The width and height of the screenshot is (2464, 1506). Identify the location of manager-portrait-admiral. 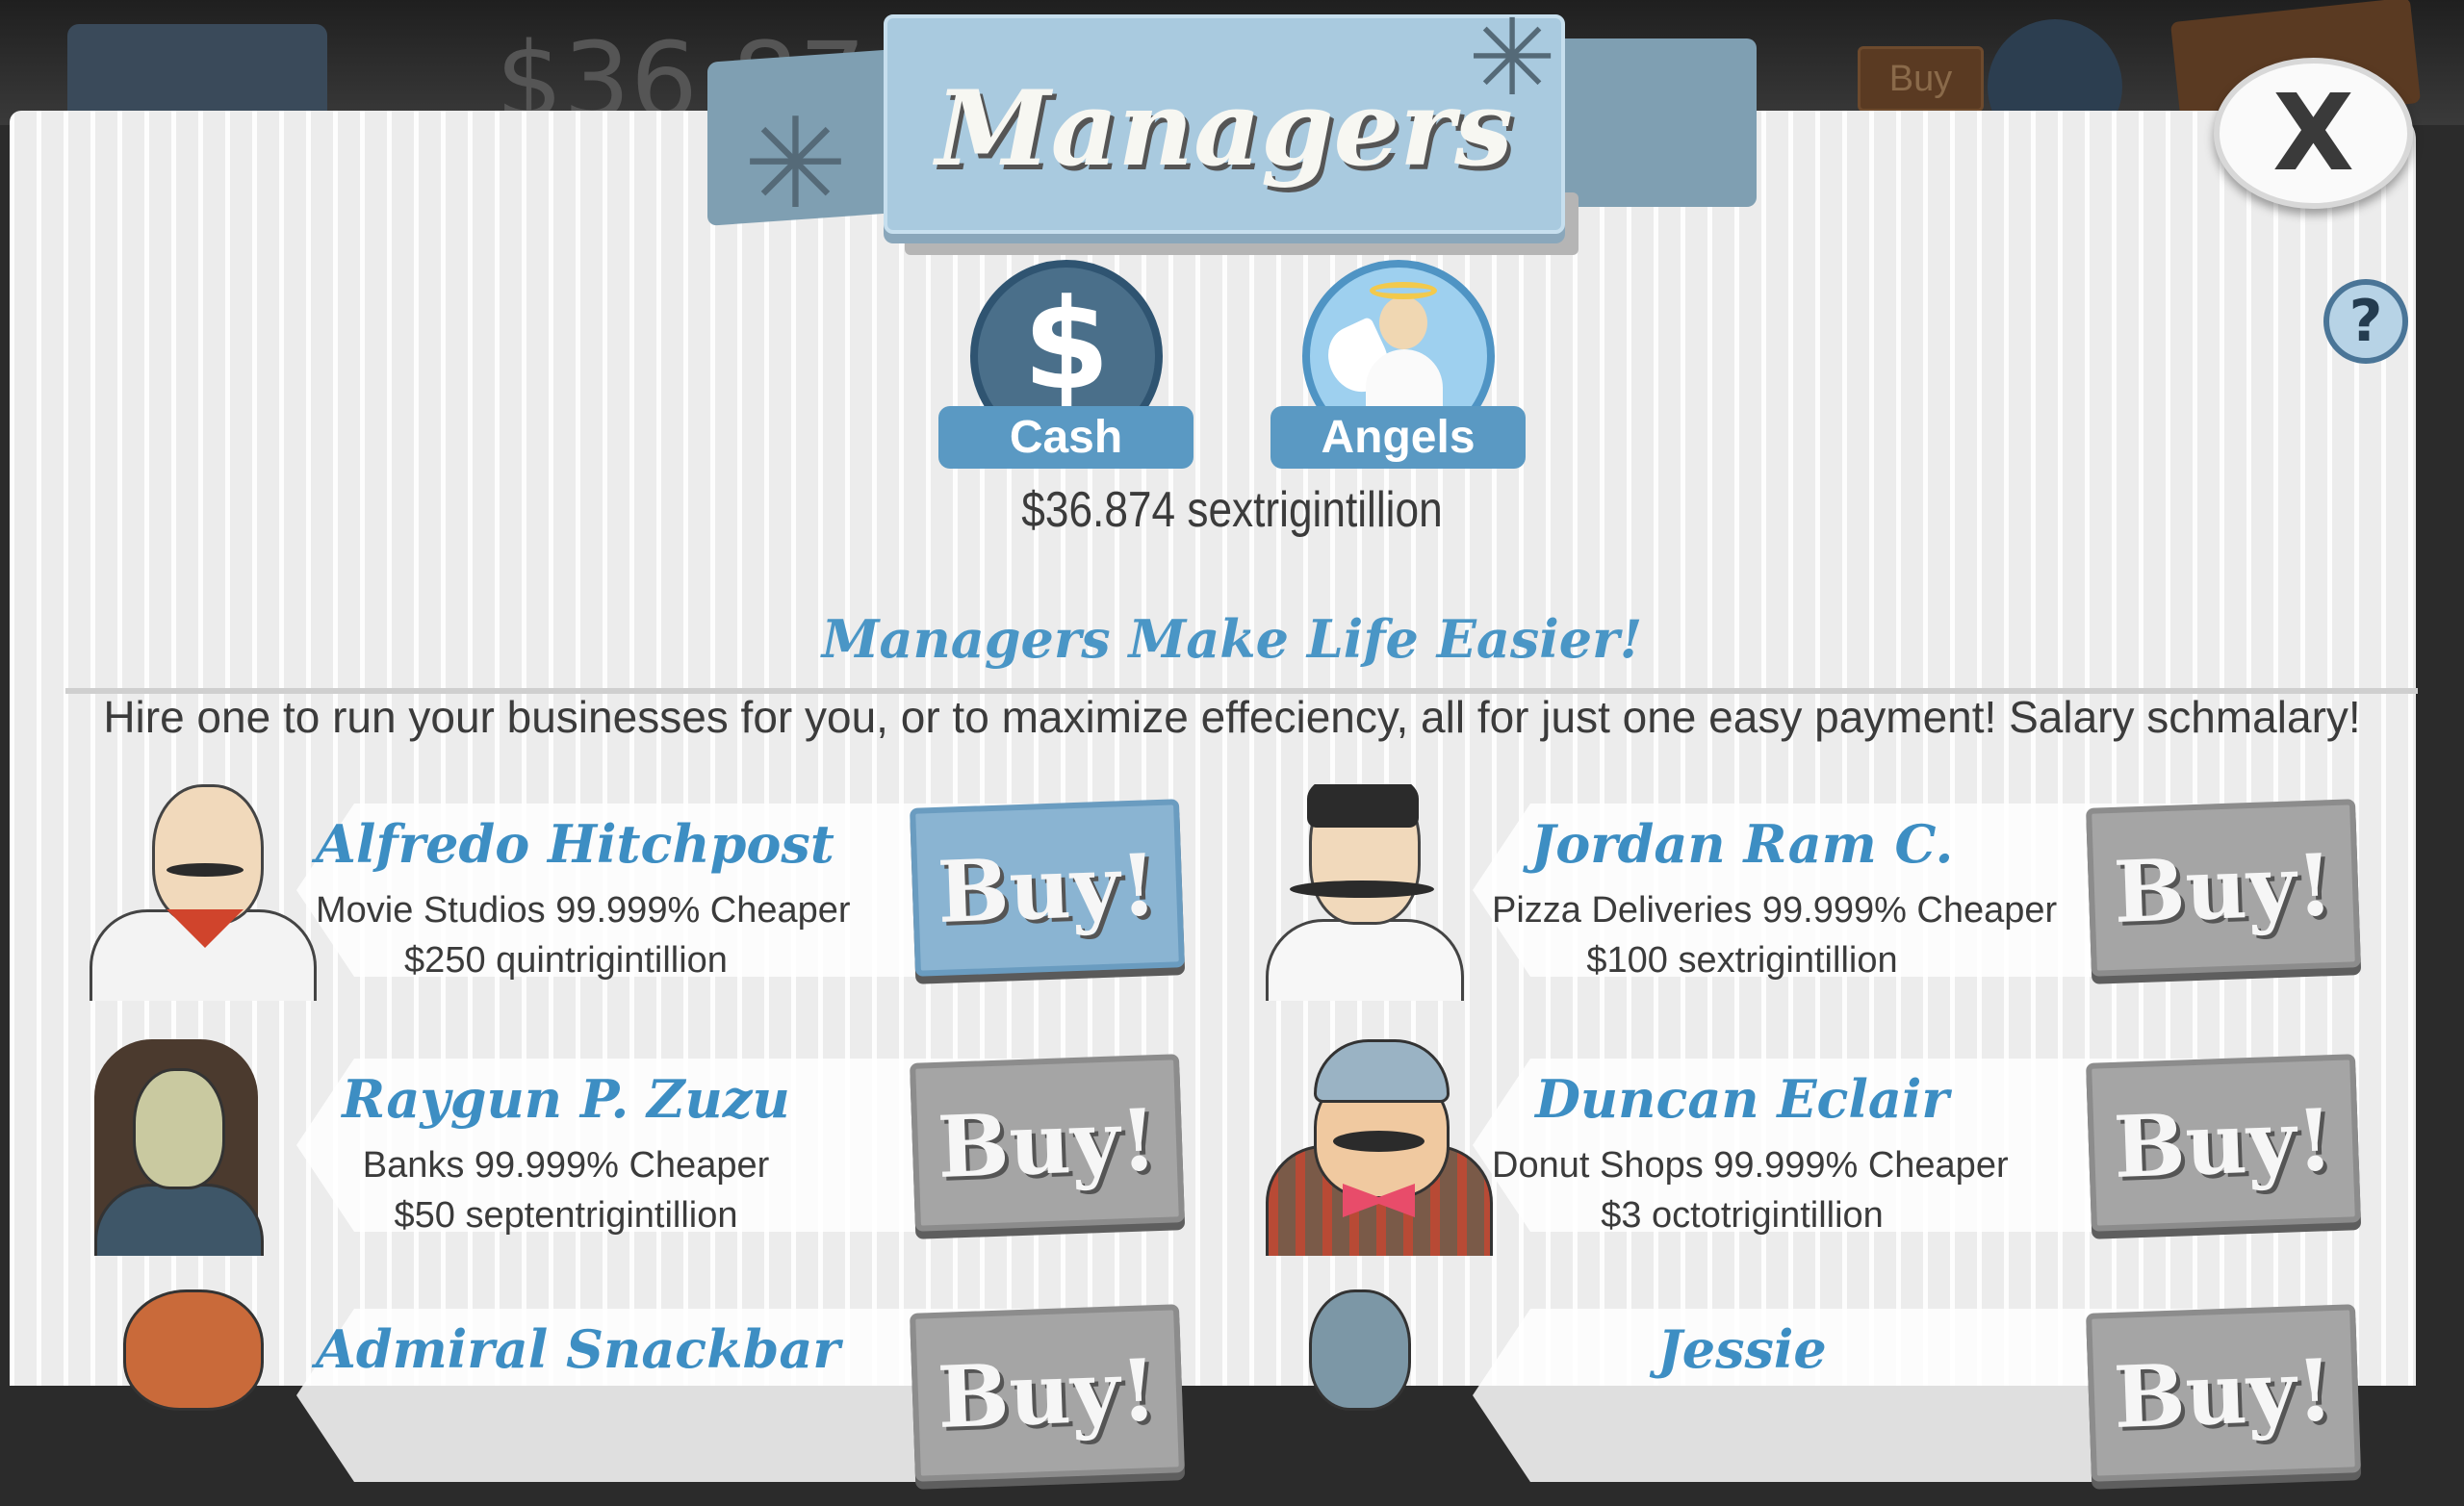
(205, 1397).